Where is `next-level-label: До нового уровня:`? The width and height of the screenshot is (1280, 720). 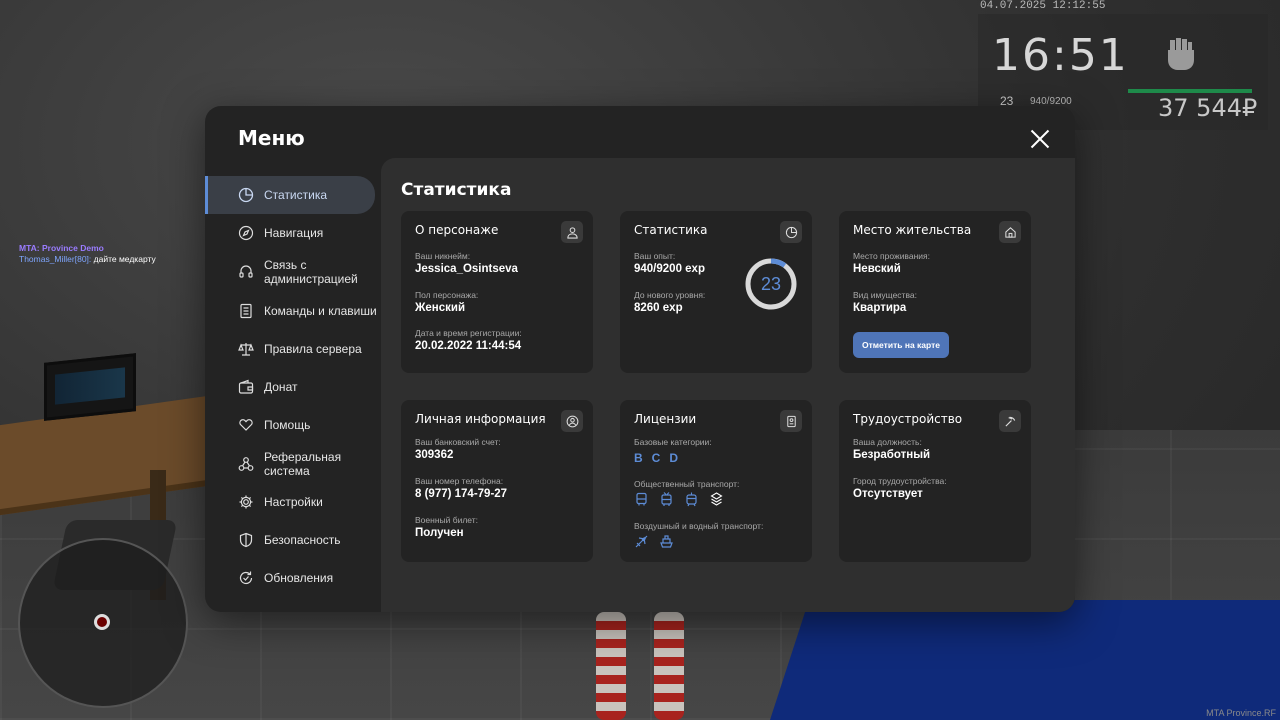 next-level-label: До нового уровня: is located at coordinates (670, 295).